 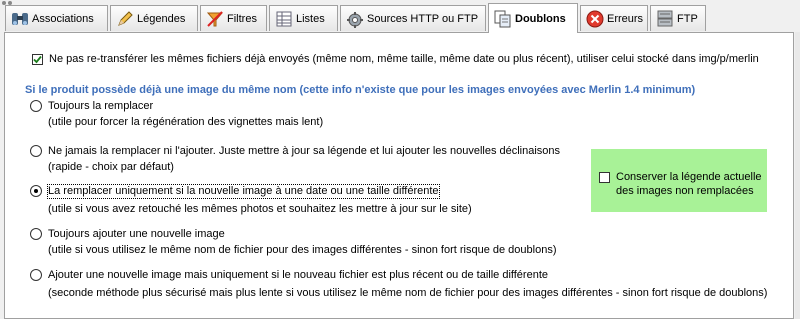 What do you see at coordinates (63, 18) in the screenshot?
I see `tab-label: Associations` at bounding box center [63, 18].